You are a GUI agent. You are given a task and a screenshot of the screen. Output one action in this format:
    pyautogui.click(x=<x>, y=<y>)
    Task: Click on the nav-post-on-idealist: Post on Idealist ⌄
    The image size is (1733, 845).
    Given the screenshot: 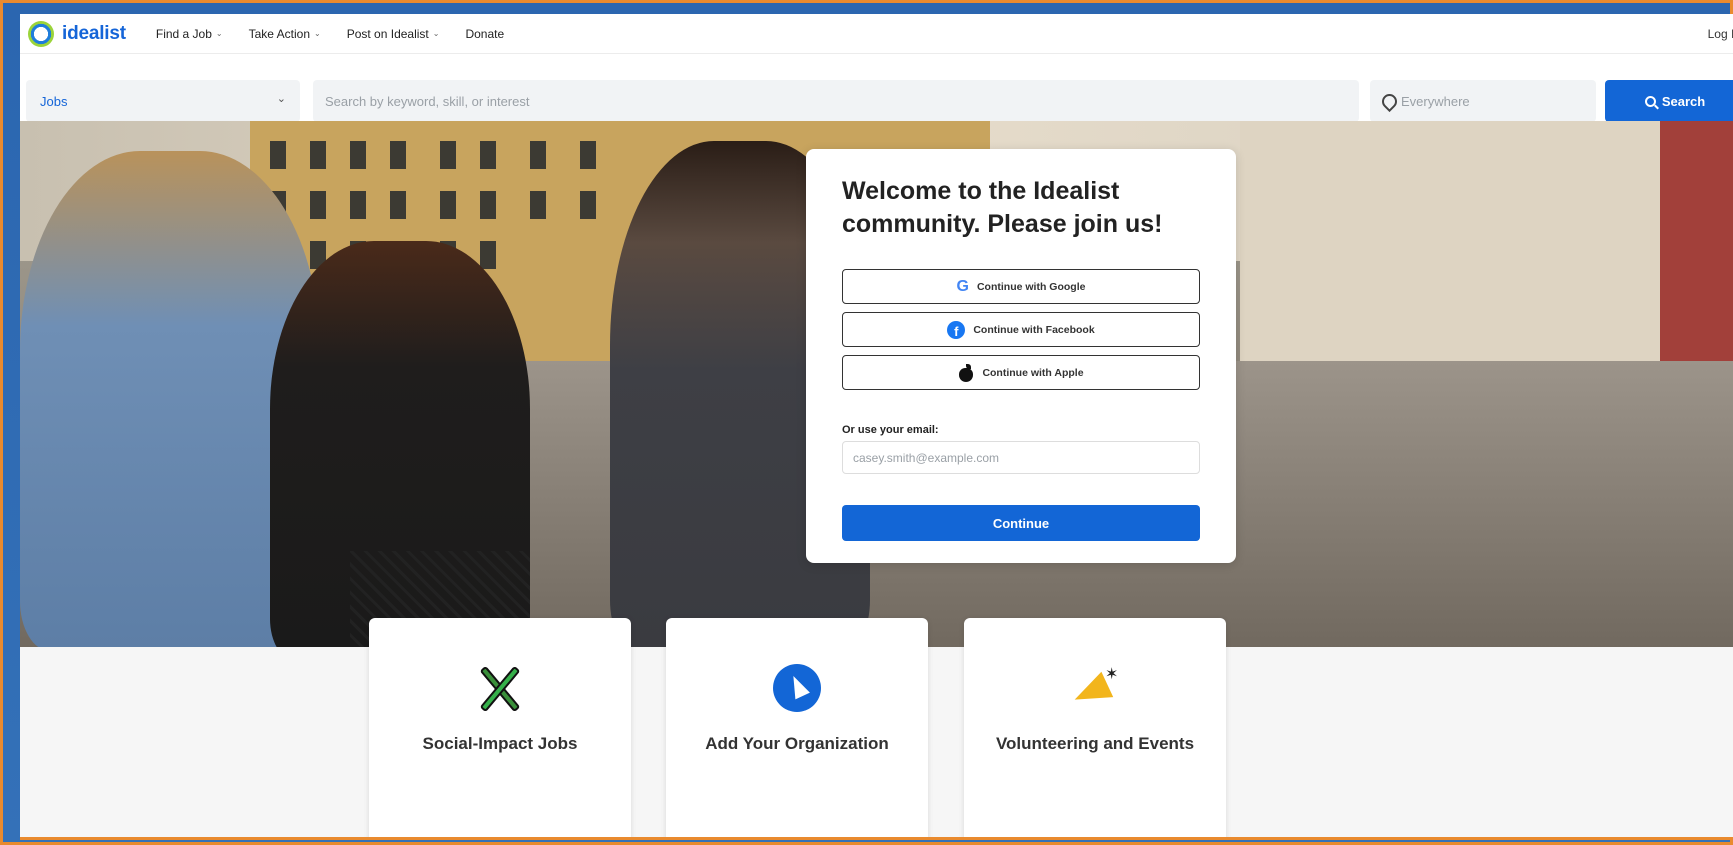 What is the action you would take?
    pyautogui.click(x=393, y=34)
    